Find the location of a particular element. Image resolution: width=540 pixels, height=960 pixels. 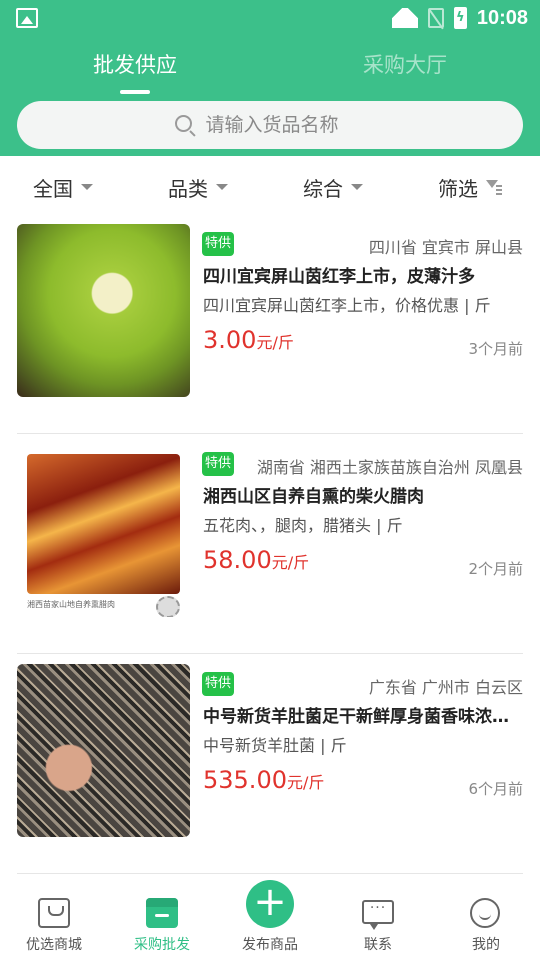

nav-mine: 我的 is located at coordinates (486, 923).